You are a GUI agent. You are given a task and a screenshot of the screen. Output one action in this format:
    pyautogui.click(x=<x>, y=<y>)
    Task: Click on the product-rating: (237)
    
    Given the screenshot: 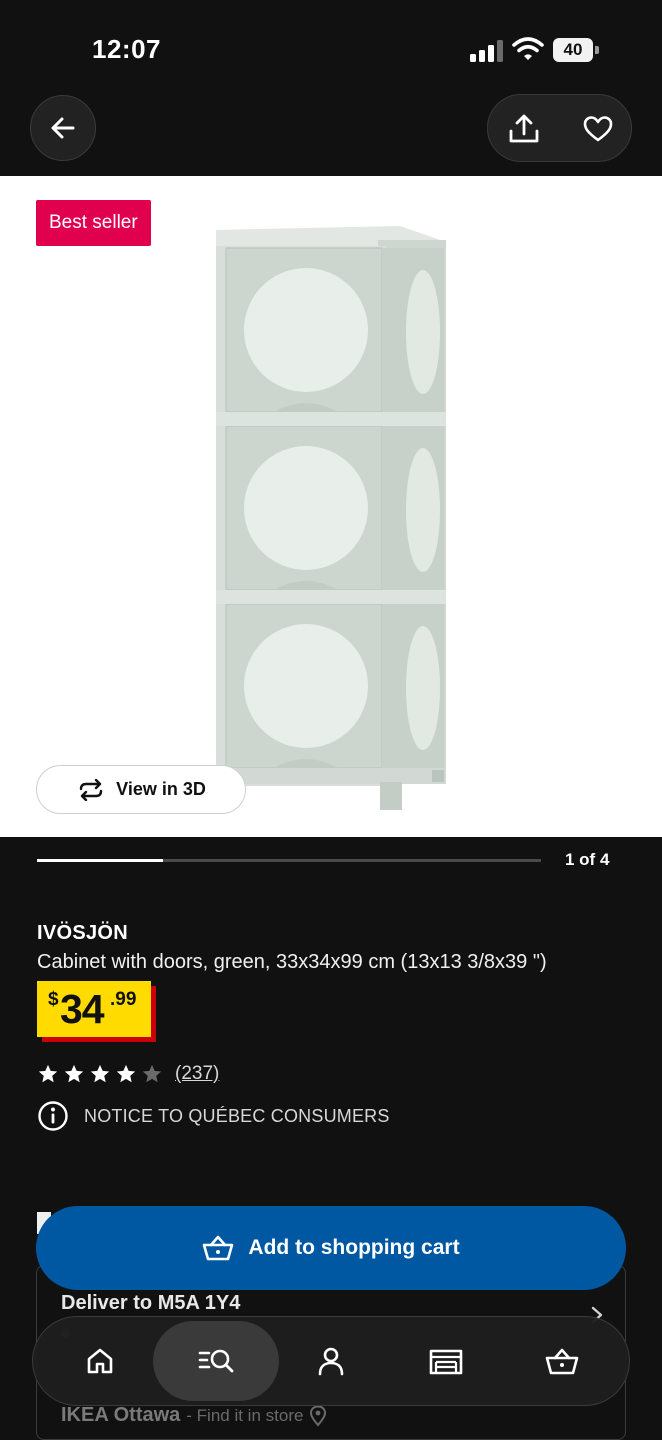 What is the action you would take?
    pyautogui.click(x=128, y=1074)
    